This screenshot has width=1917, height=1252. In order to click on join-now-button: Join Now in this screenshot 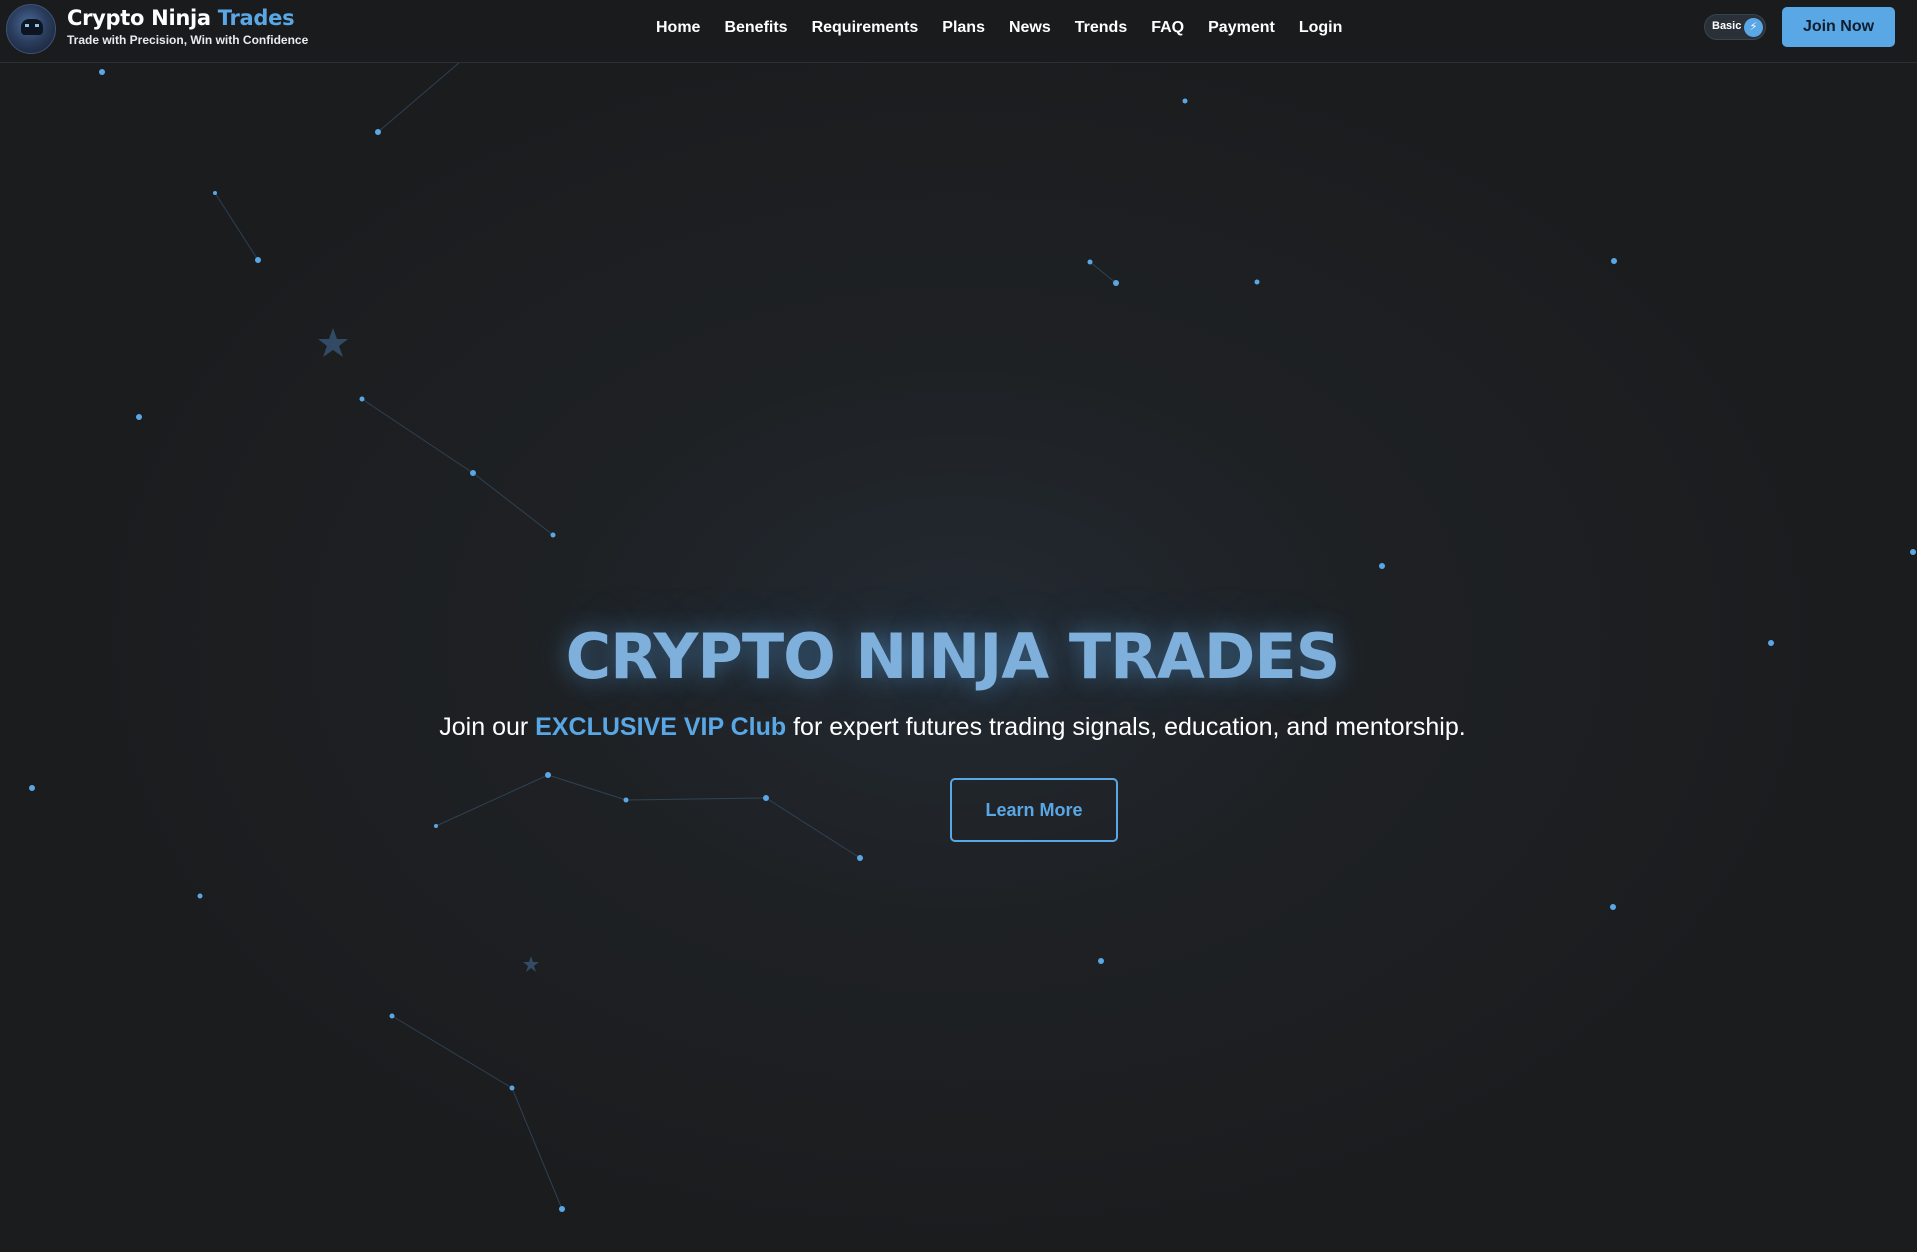, I will do `click(1838, 27)`.